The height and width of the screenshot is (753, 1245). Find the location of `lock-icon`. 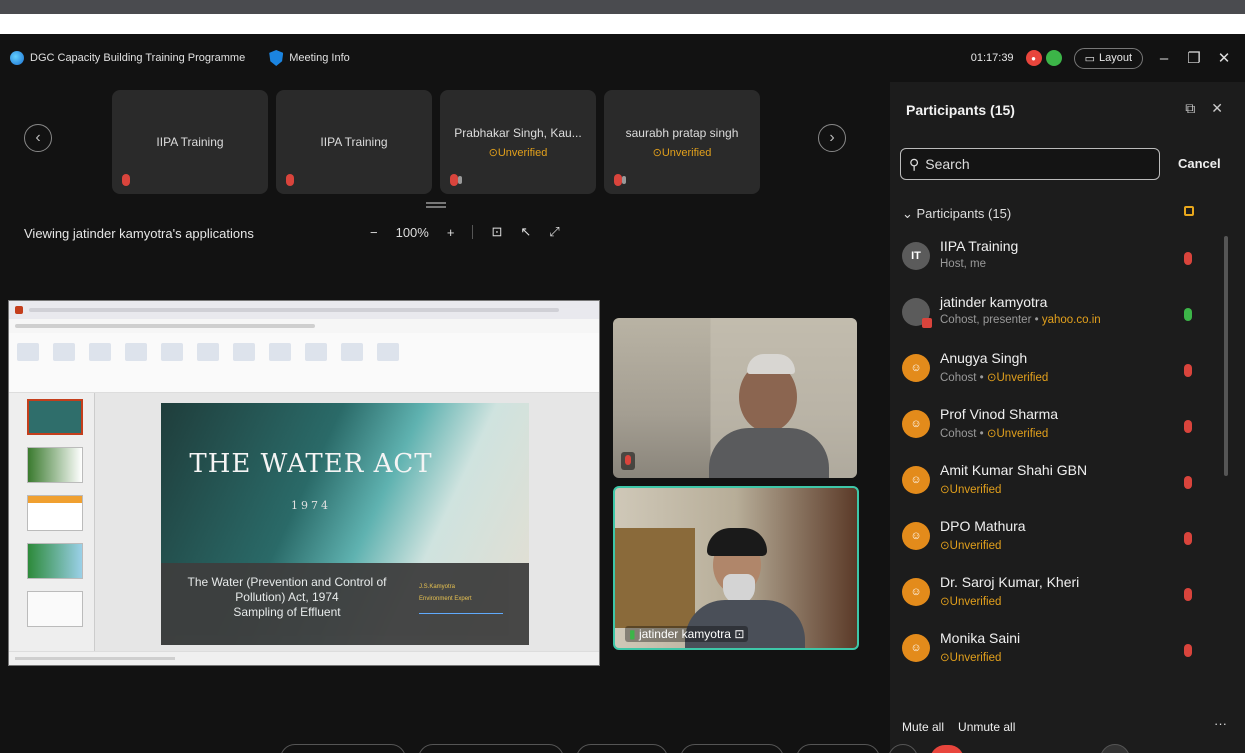

lock-icon is located at coordinates (1189, 211).